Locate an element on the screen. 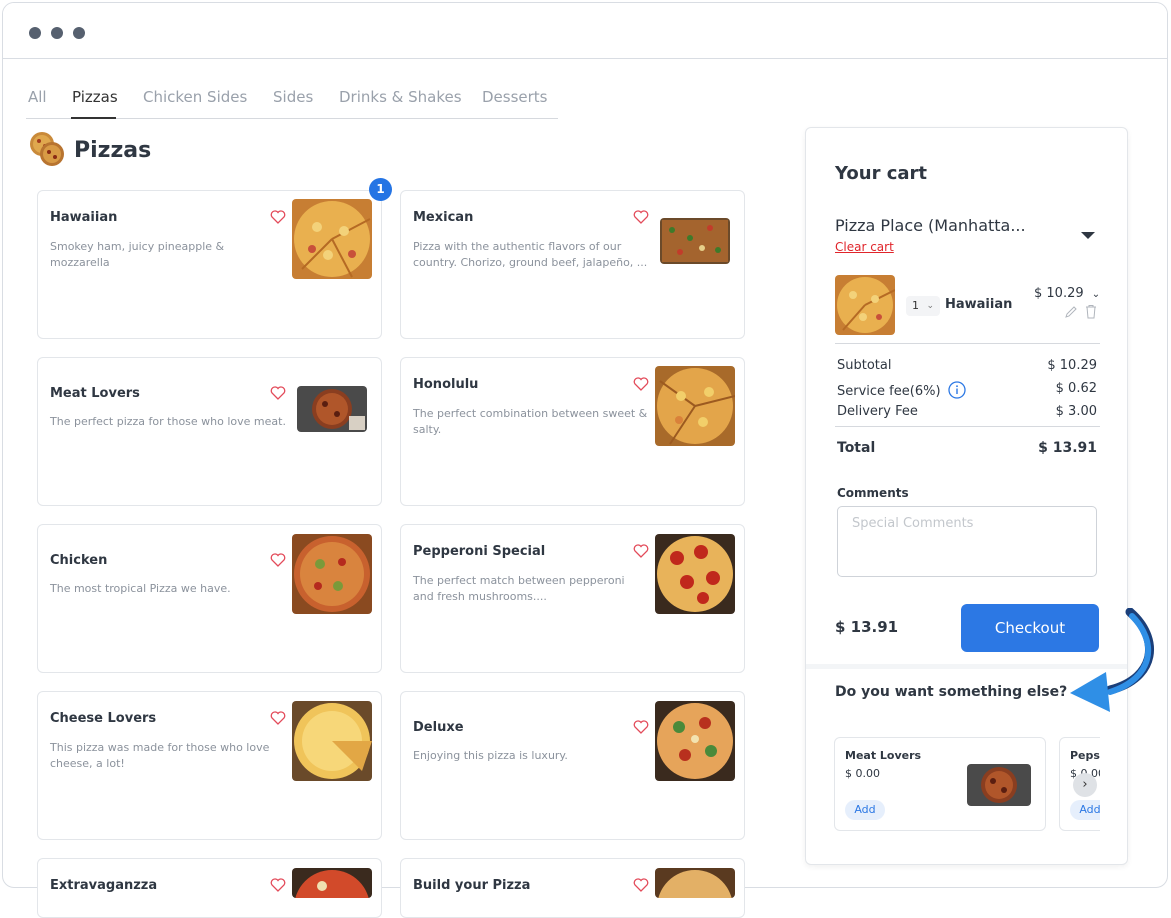 This screenshot has width=1171, height=918. upsell-item-name: Meat Lovers is located at coordinates (883, 755).